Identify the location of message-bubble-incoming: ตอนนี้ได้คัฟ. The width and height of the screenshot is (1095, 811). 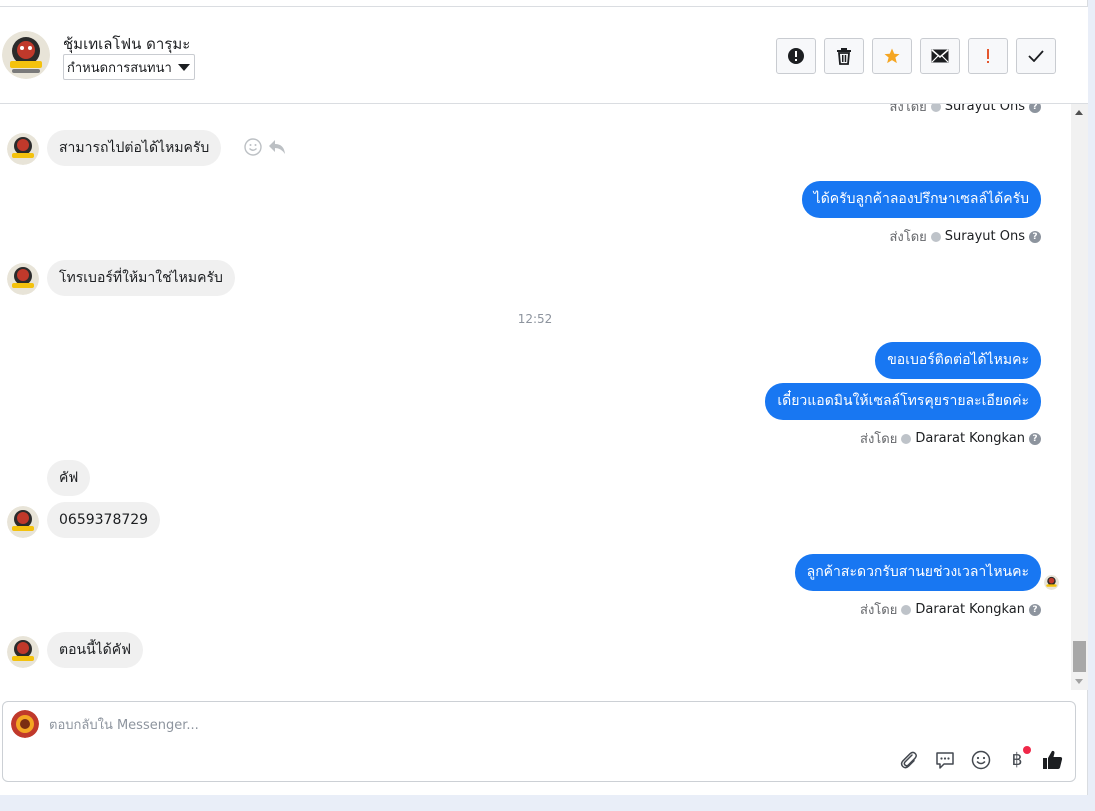
(95, 650).